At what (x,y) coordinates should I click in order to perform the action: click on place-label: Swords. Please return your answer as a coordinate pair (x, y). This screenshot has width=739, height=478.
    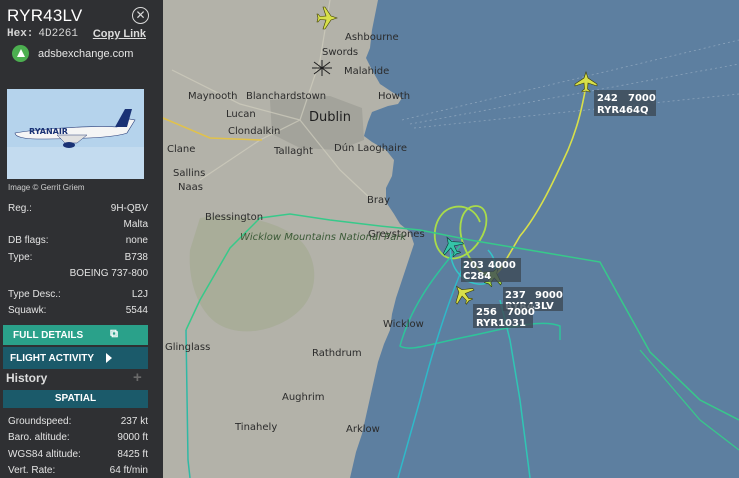
    Looking at the image, I should click on (340, 52).